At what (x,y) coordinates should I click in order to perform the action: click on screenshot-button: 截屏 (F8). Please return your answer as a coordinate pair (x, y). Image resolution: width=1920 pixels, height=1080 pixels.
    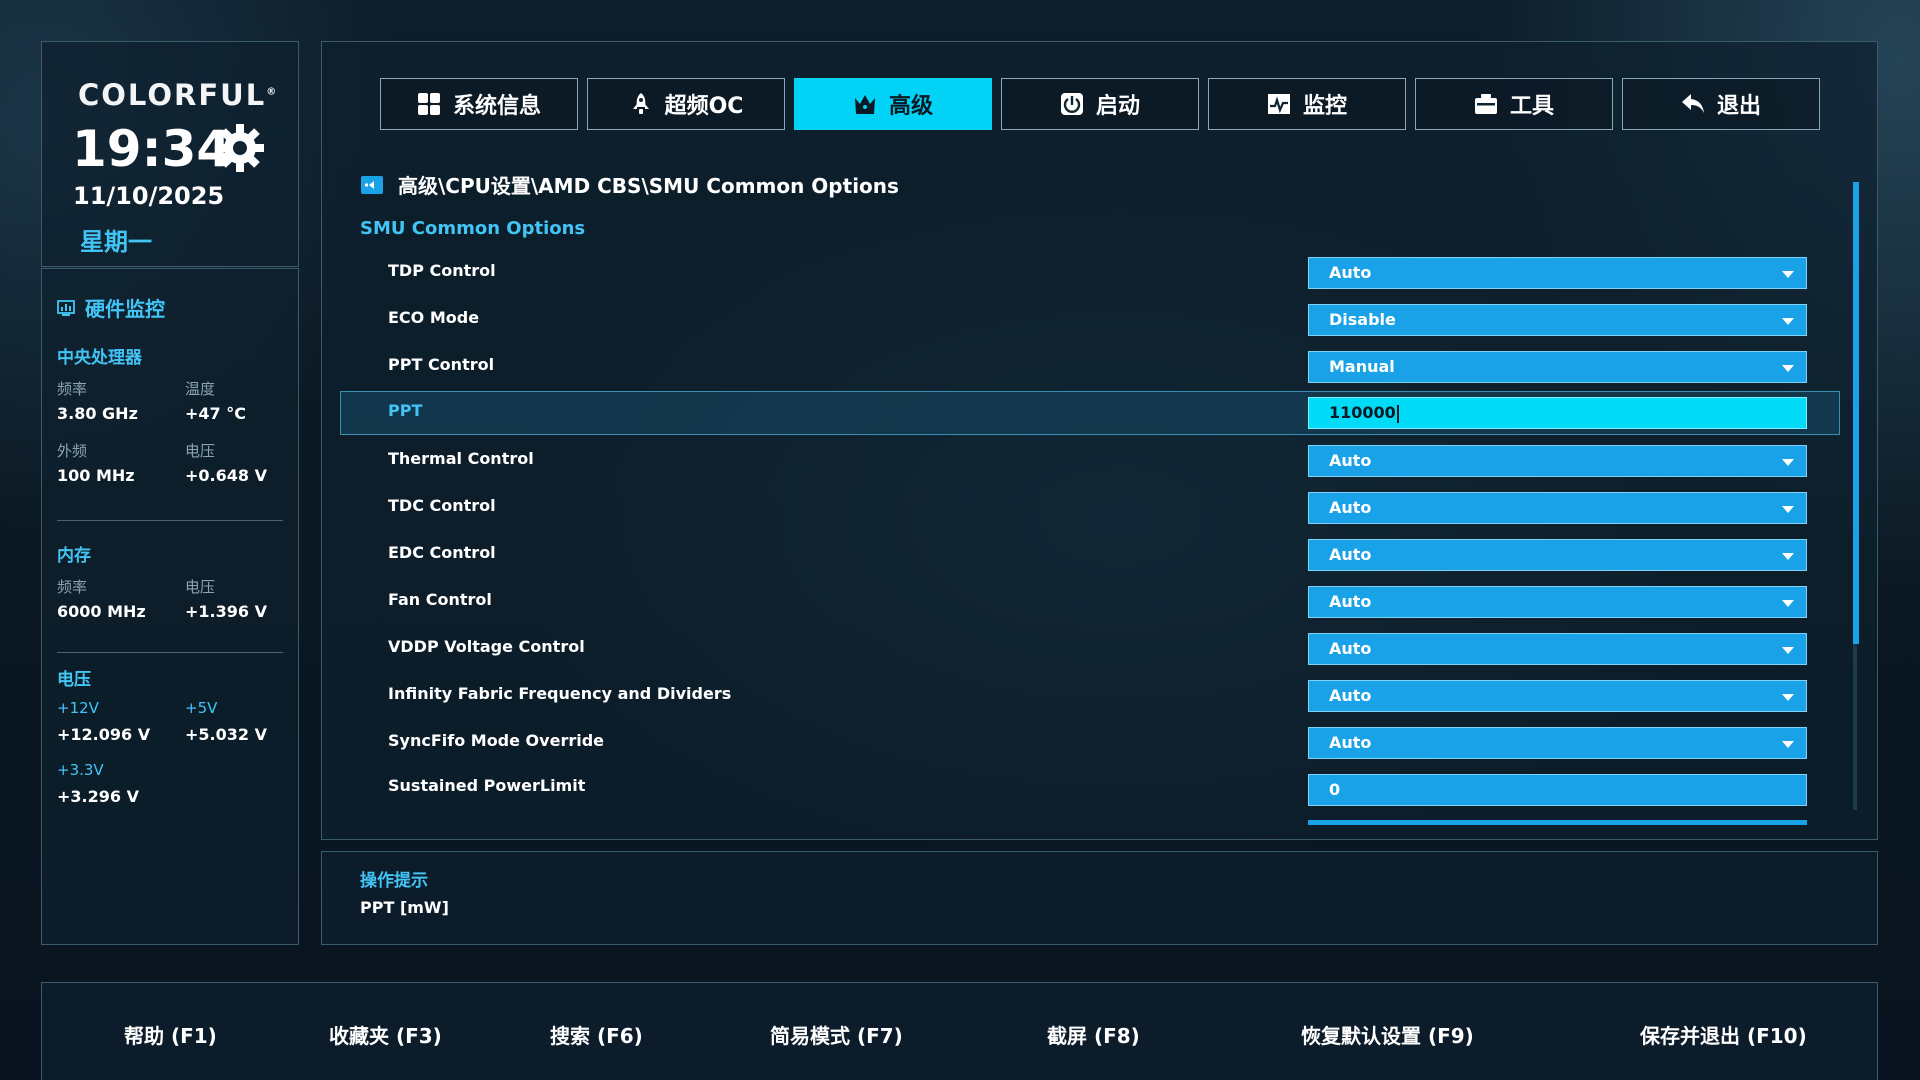
    Looking at the image, I should click on (1093, 1034).